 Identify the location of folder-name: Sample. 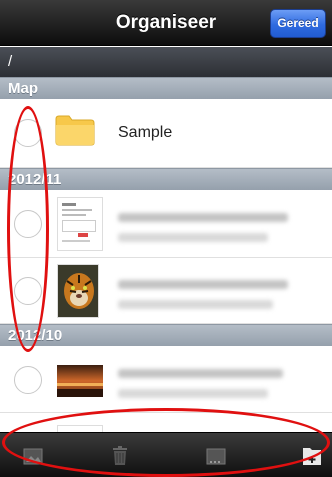
(145, 132).